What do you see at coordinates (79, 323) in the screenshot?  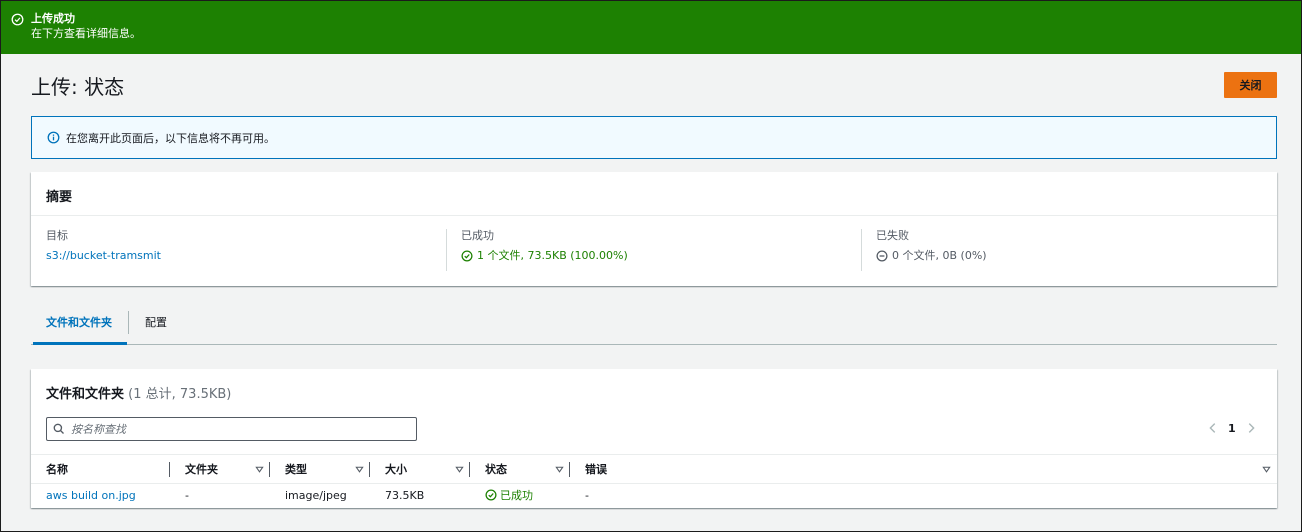 I see `tab-files-and-folders: 文件和文件夹` at bounding box center [79, 323].